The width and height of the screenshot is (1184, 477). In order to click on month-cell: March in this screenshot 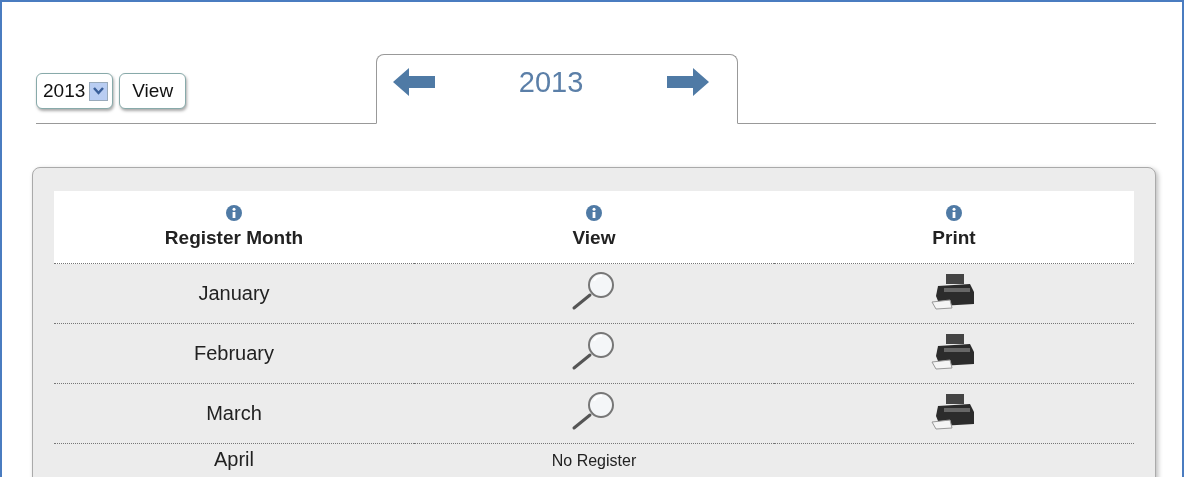, I will do `click(234, 413)`.